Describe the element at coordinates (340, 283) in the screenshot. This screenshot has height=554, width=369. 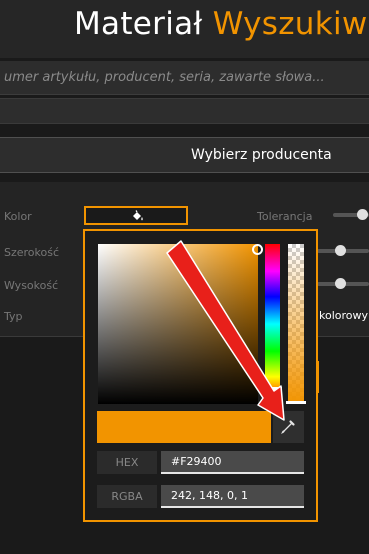
I see `height-slider-knob` at that location.